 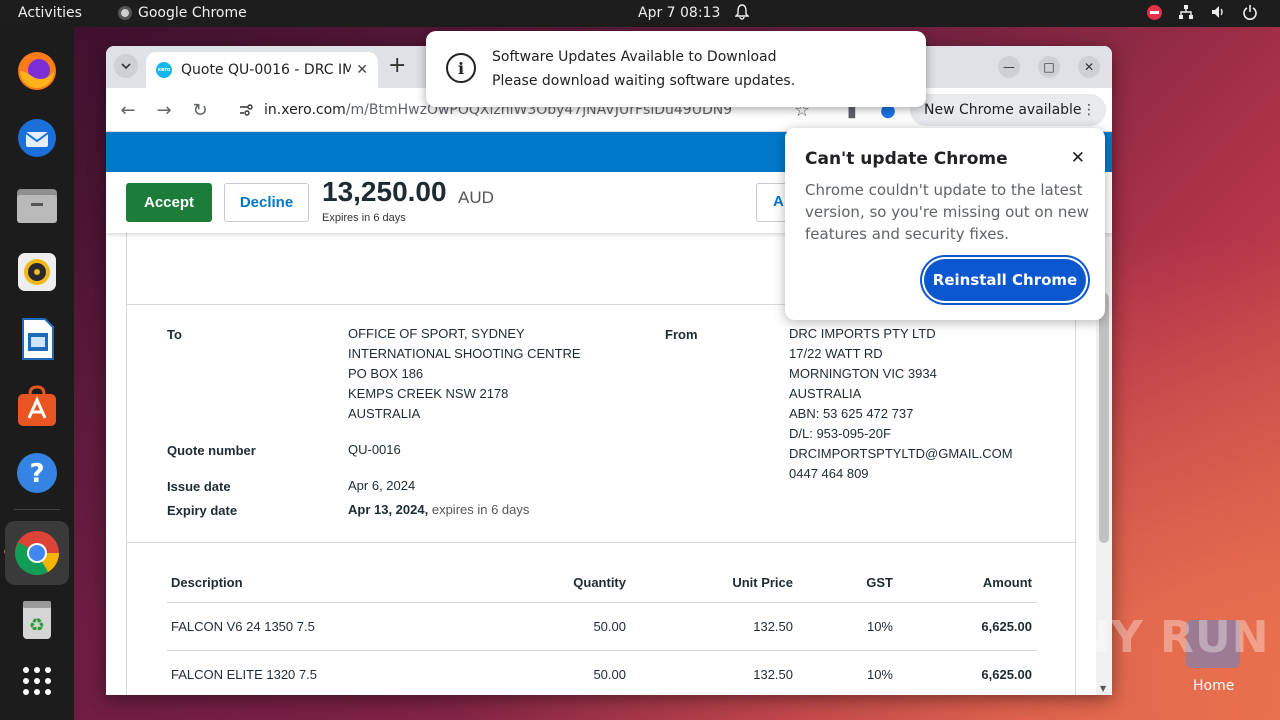 I want to click on more-menu-icon: ⋮, so click(x=1089, y=110).